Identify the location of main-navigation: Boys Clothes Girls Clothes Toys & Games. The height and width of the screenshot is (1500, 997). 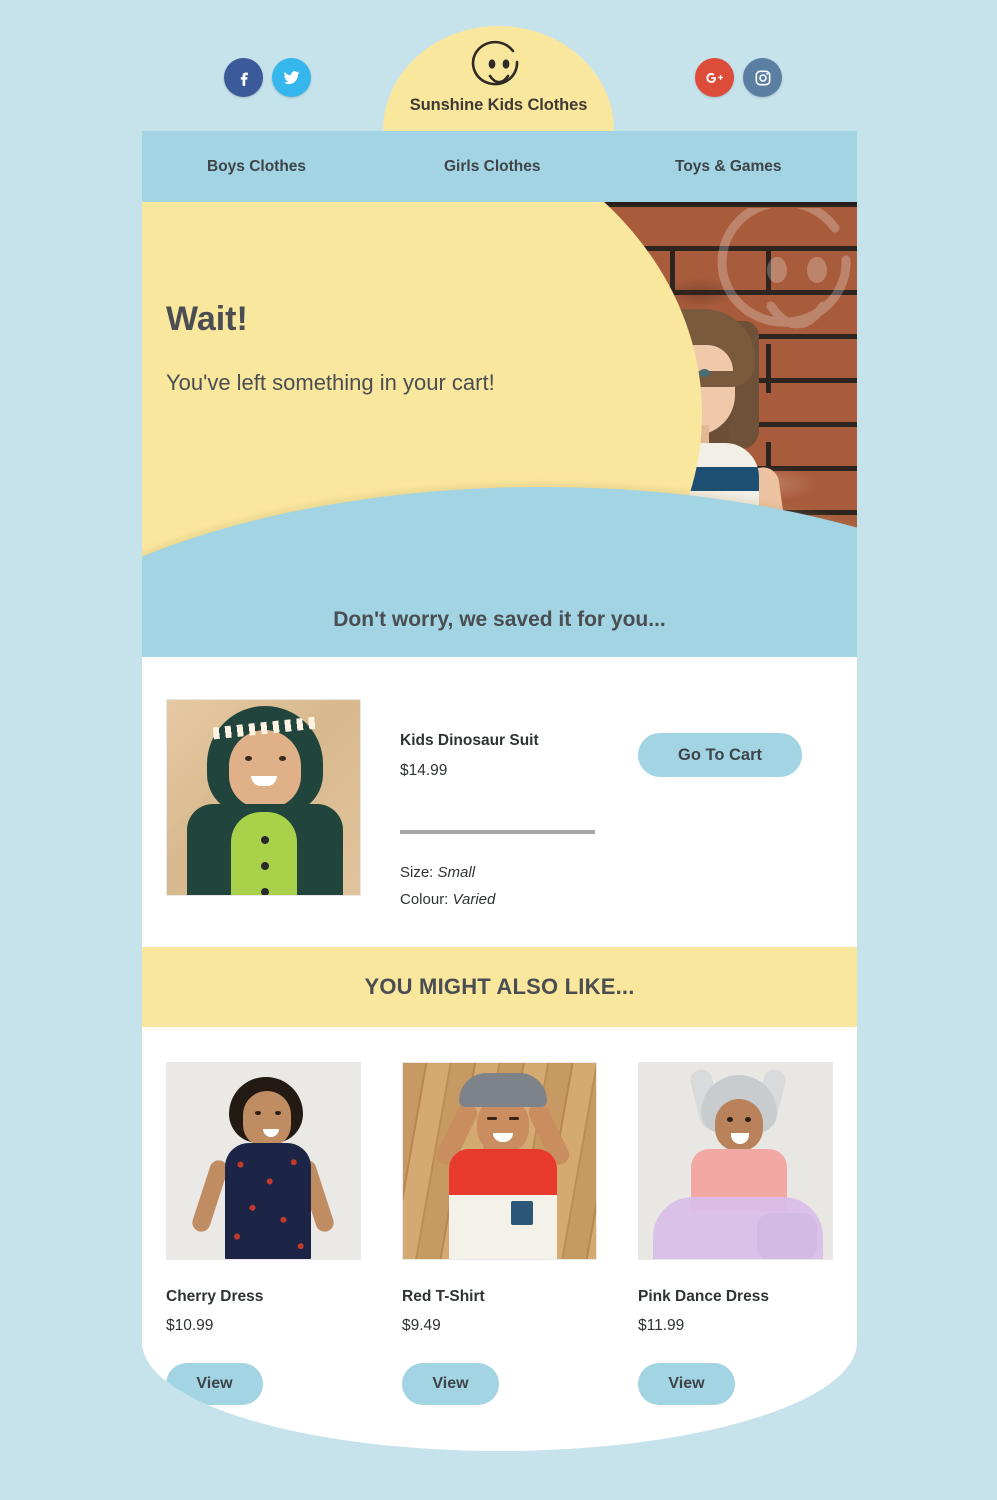
(499, 166).